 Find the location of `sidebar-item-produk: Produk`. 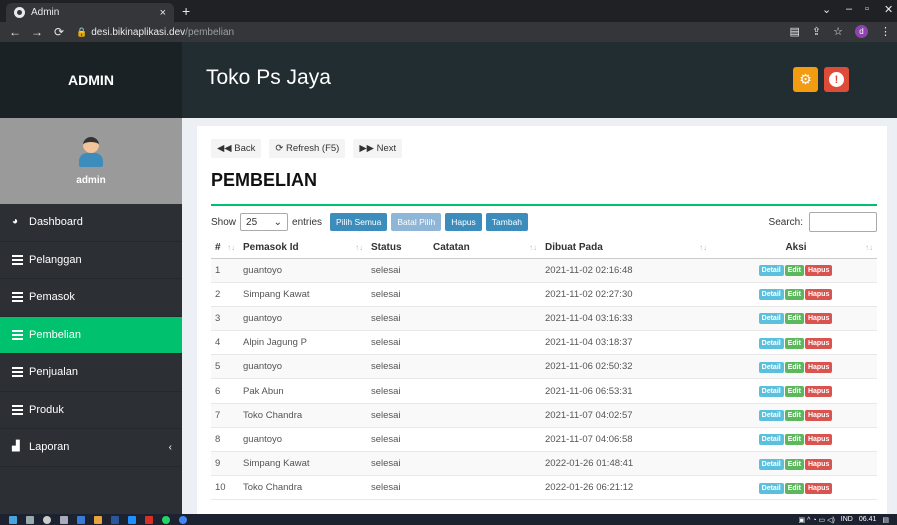

sidebar-item-produk: Produk is located at coordinates (91, 410).